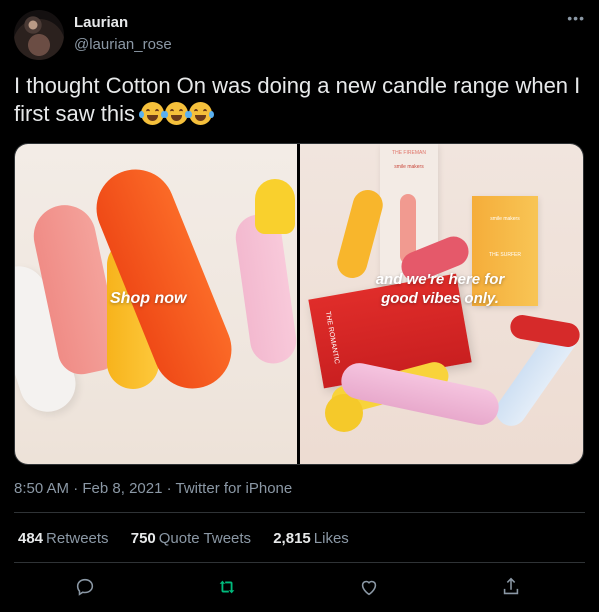 The width and height of the screenshot is (599, 612). I want to click on tweet-time: 8:50 AM, so click(41, 488).